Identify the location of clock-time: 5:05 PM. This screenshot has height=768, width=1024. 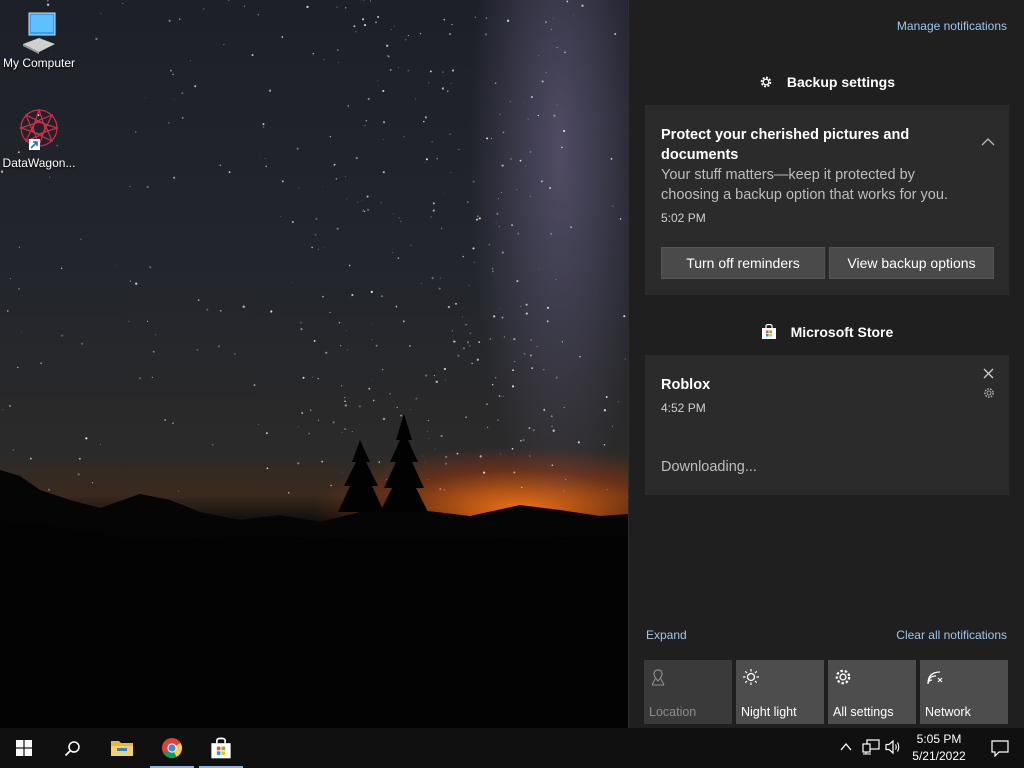
(939, 739).